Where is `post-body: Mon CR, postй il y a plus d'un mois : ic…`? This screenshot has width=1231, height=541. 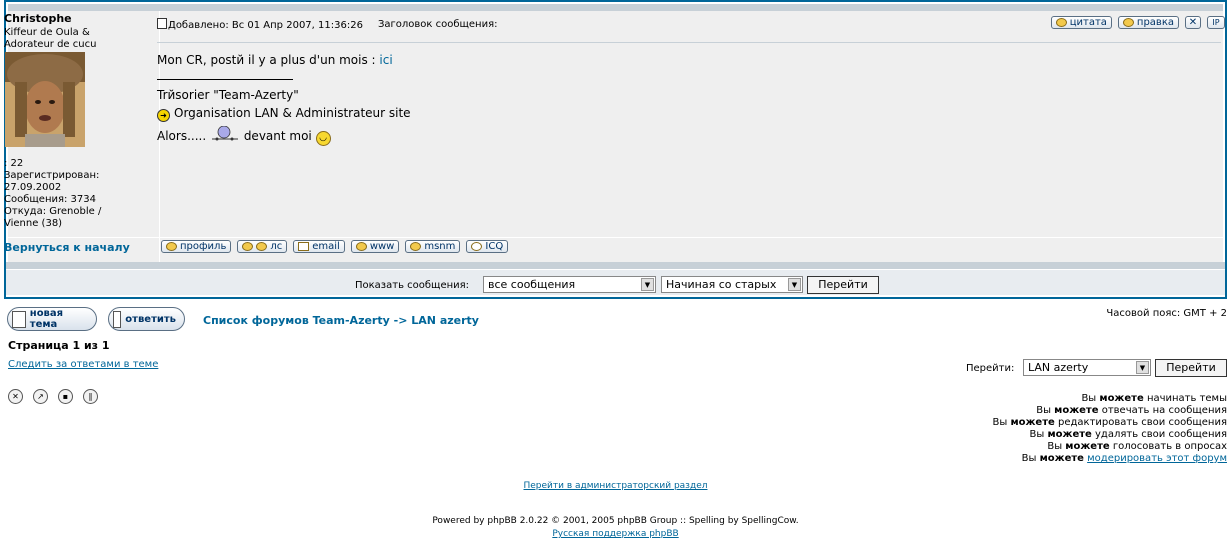 post-body: Mon CR, postй il y a plus d'un mois : ic… is located at coordinates (284, 98).